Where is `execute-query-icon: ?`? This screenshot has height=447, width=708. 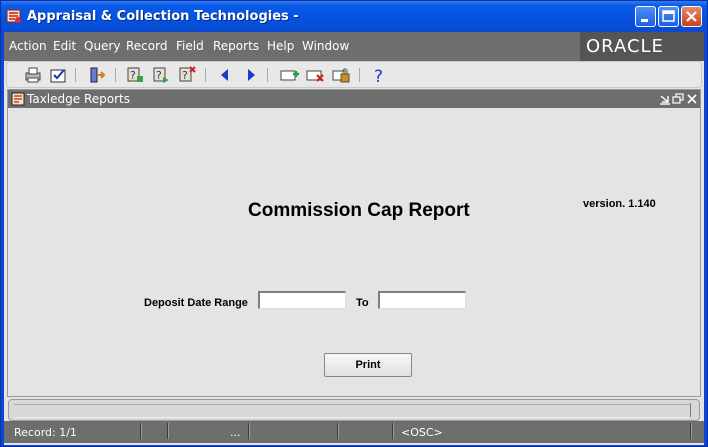
execute-query-icon: ? is located at coordinates (161, 75).